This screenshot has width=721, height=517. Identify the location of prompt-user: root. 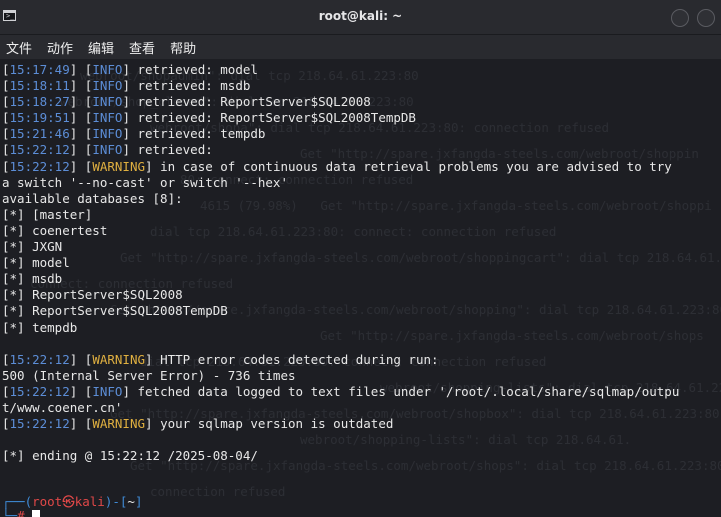
(47, 501).